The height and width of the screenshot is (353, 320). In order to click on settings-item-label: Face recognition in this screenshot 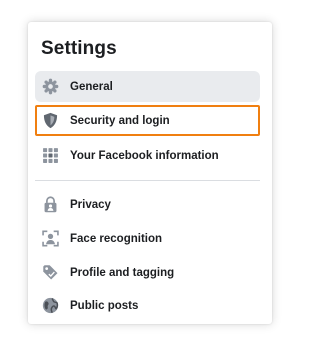, I will do `click(116, 238)`.